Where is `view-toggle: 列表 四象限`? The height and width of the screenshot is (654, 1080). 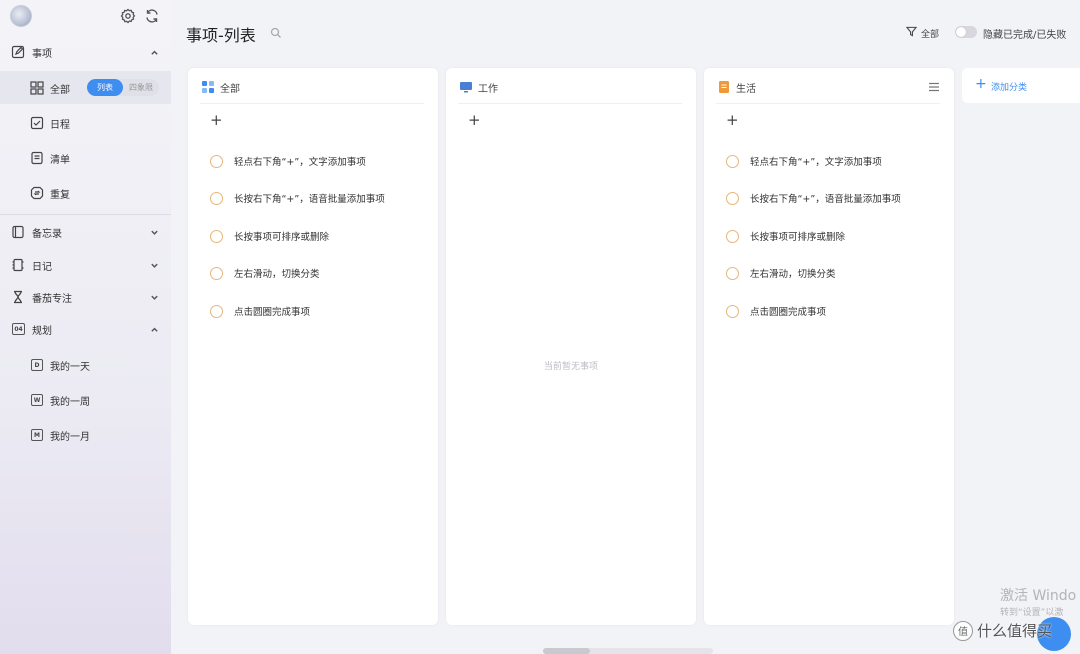 view-toggle: 列表 四象限 is located at coordinates (123, 87).